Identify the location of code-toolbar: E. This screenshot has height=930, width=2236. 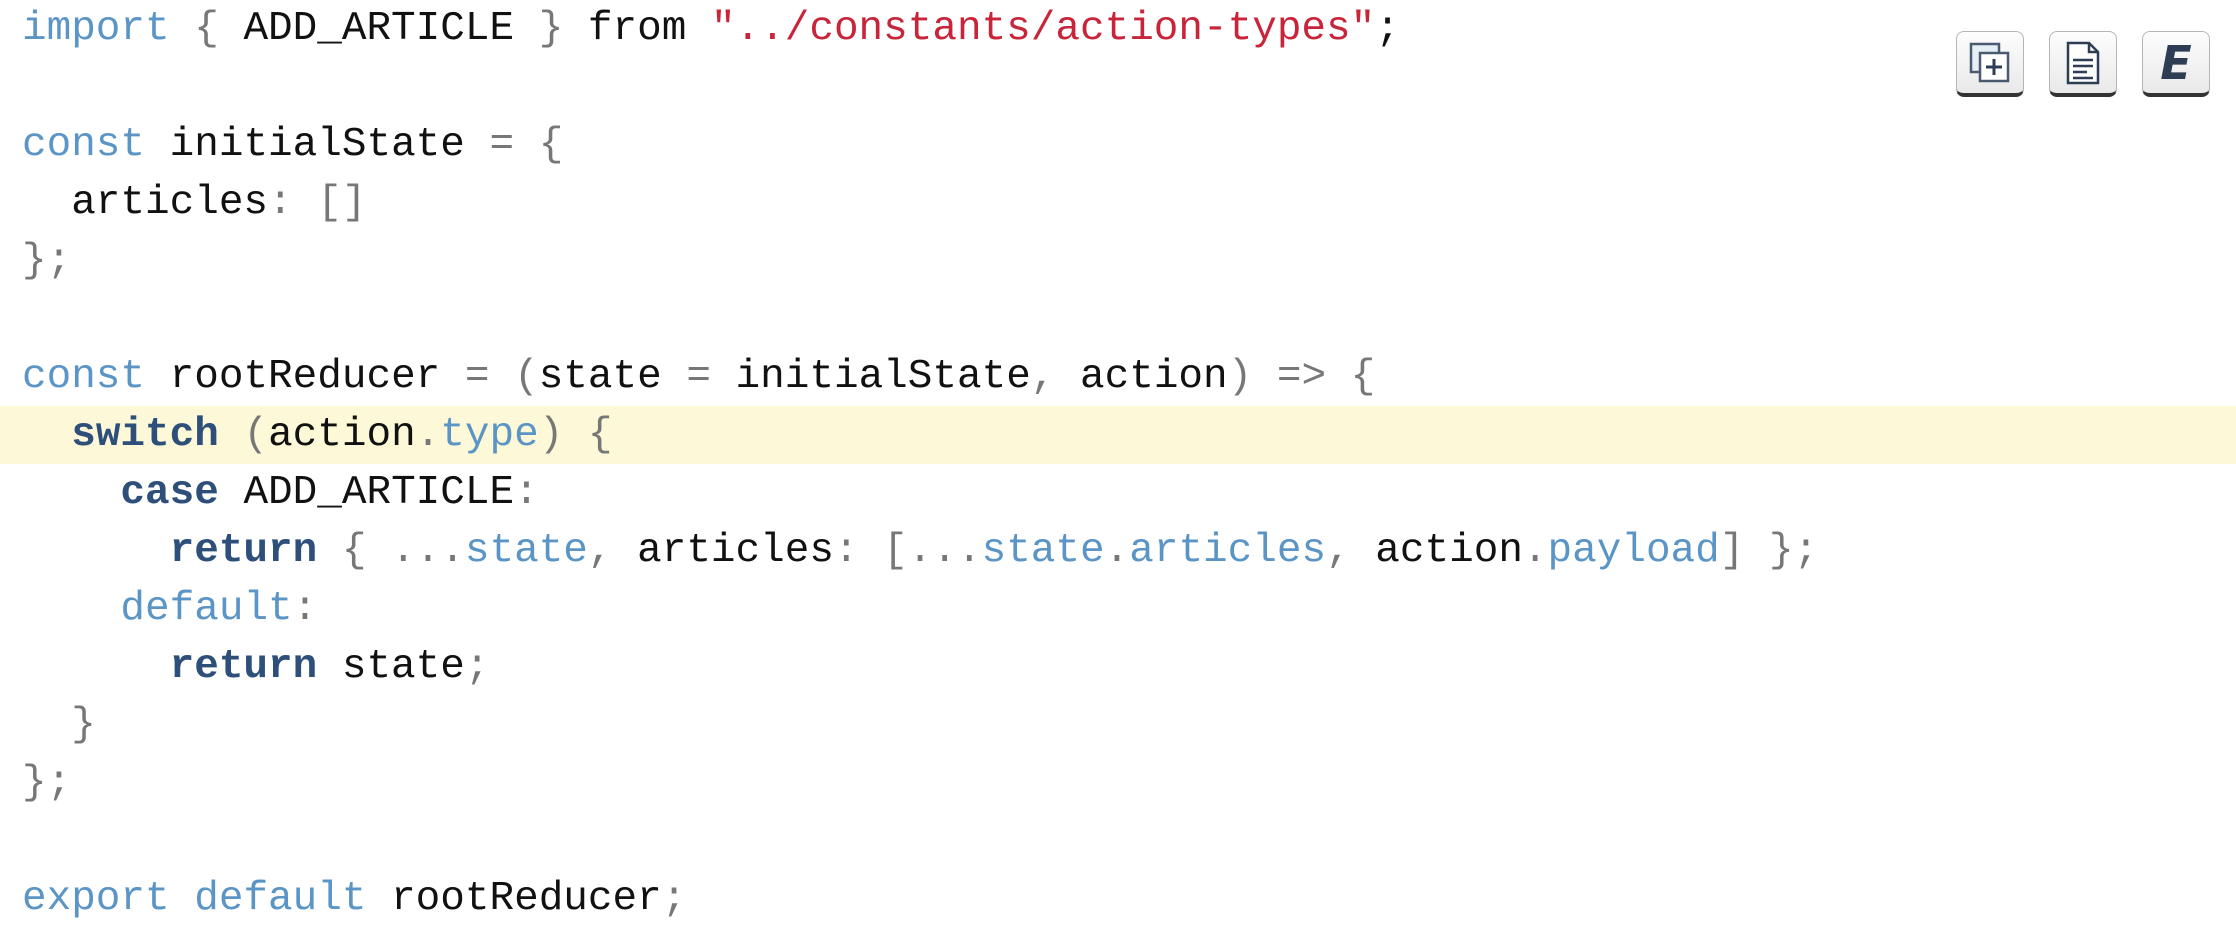
(2083, 64).